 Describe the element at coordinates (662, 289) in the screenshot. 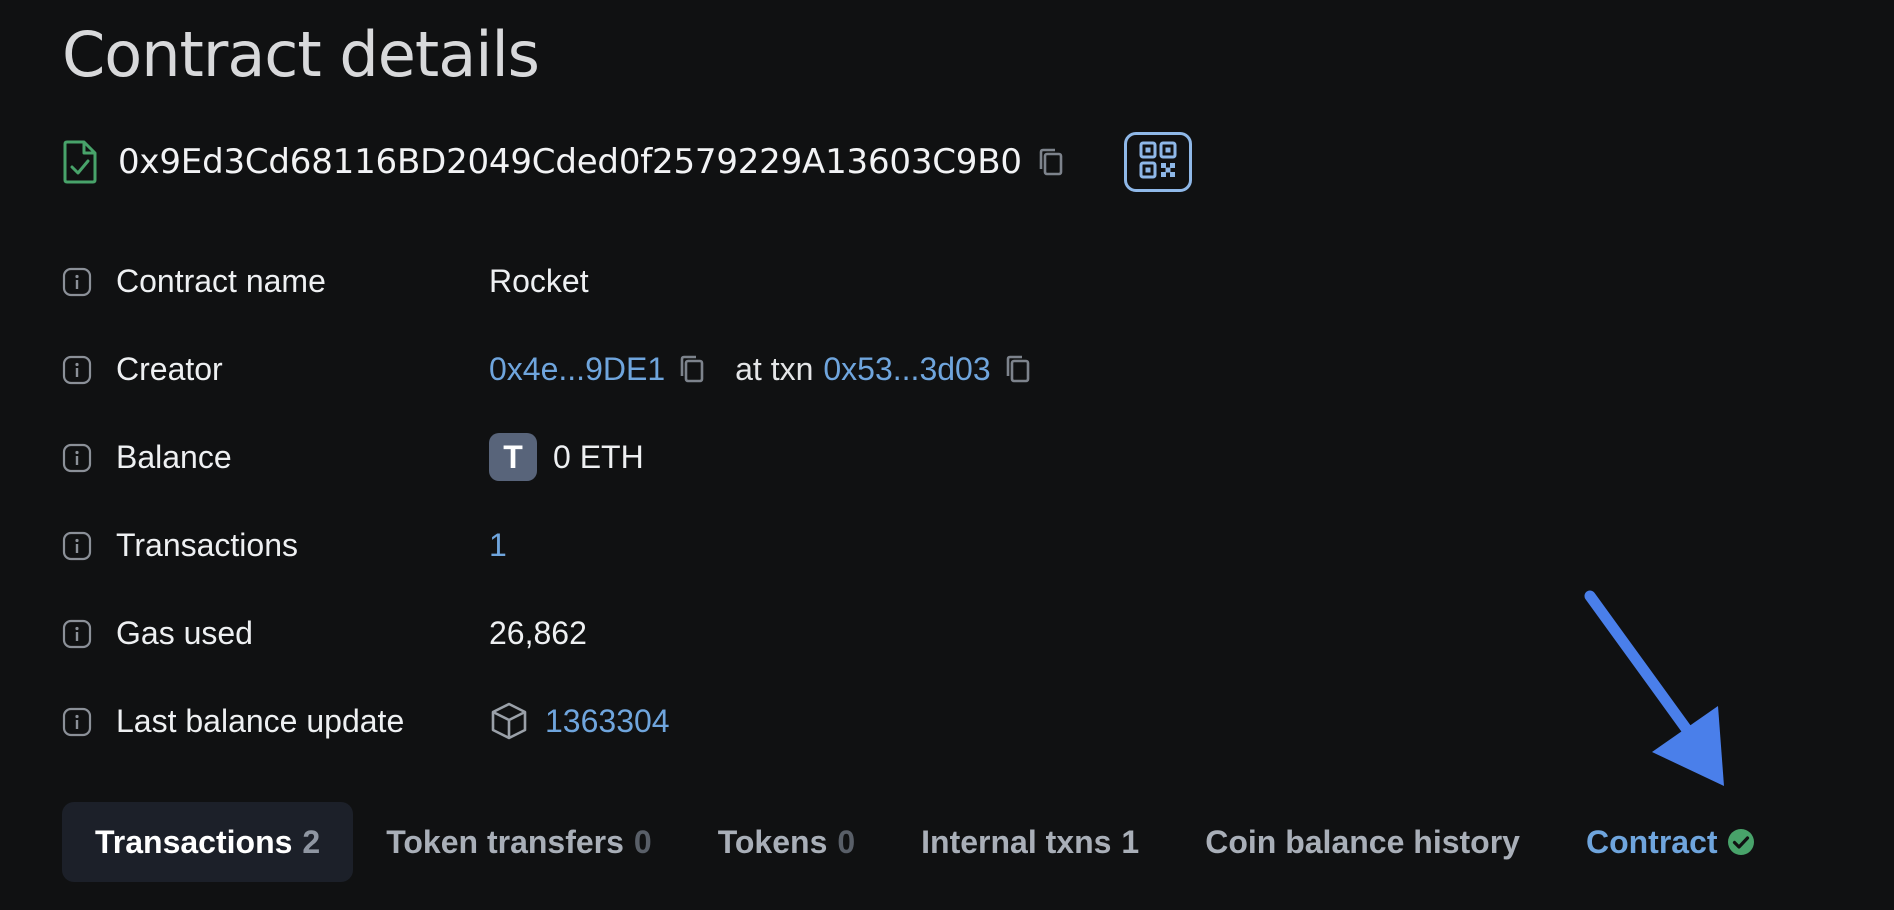

I see `detail-row-contract-name: Contract name Rocket` at that location.